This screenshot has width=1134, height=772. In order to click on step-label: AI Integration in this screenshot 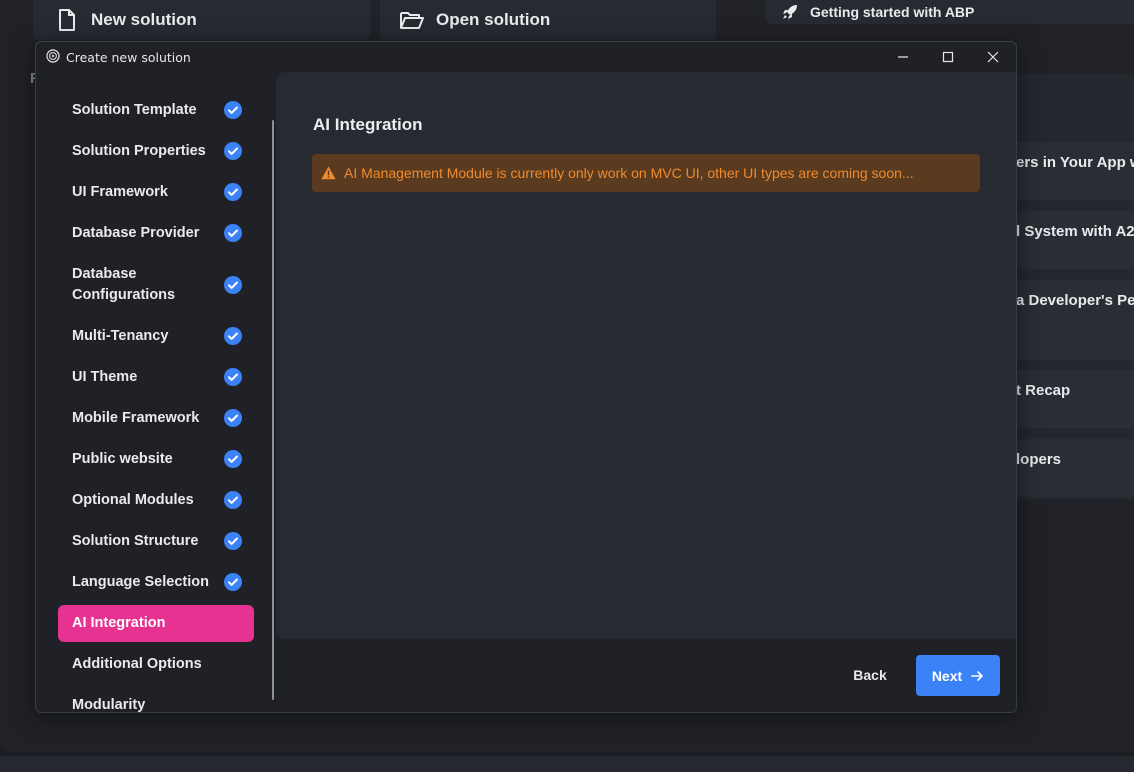, I will do `click(119, 623)`.